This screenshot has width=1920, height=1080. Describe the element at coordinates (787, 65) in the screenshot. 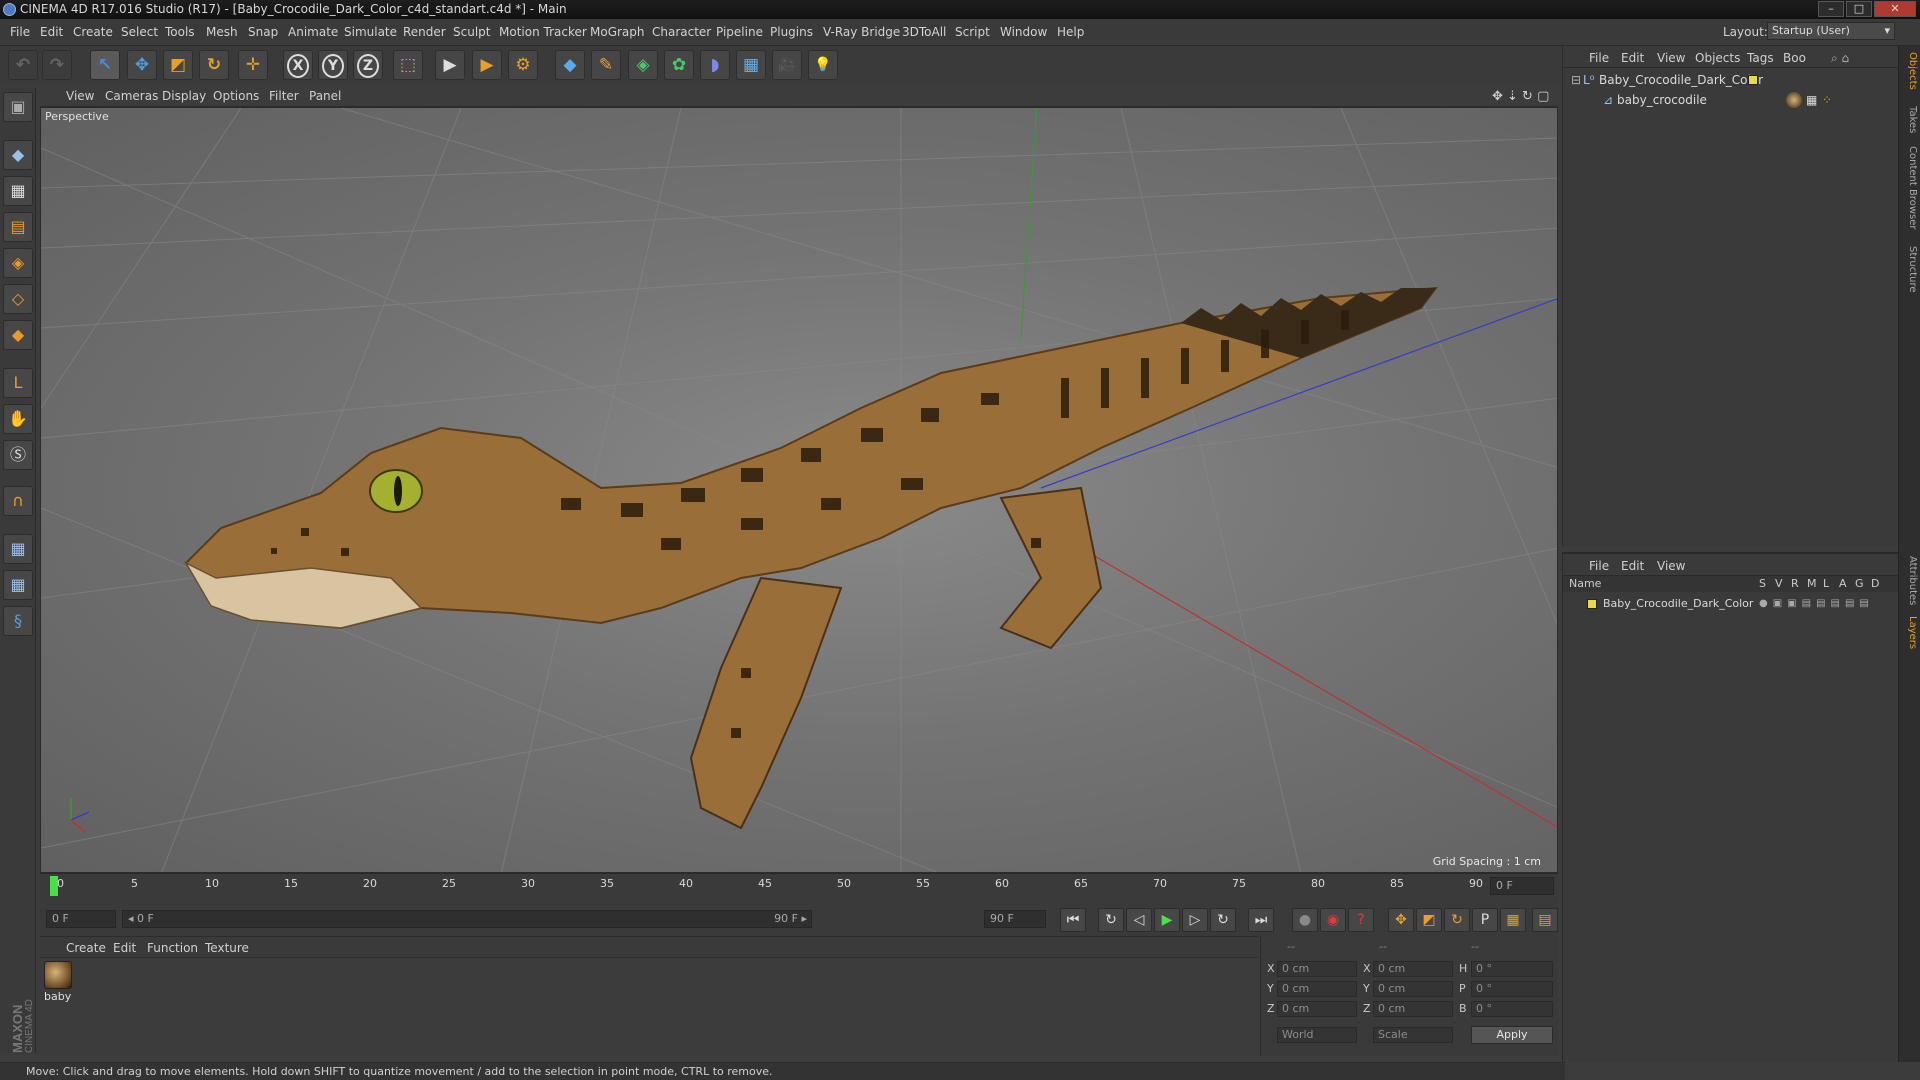

I see `camera-button: 🎥` at that location.